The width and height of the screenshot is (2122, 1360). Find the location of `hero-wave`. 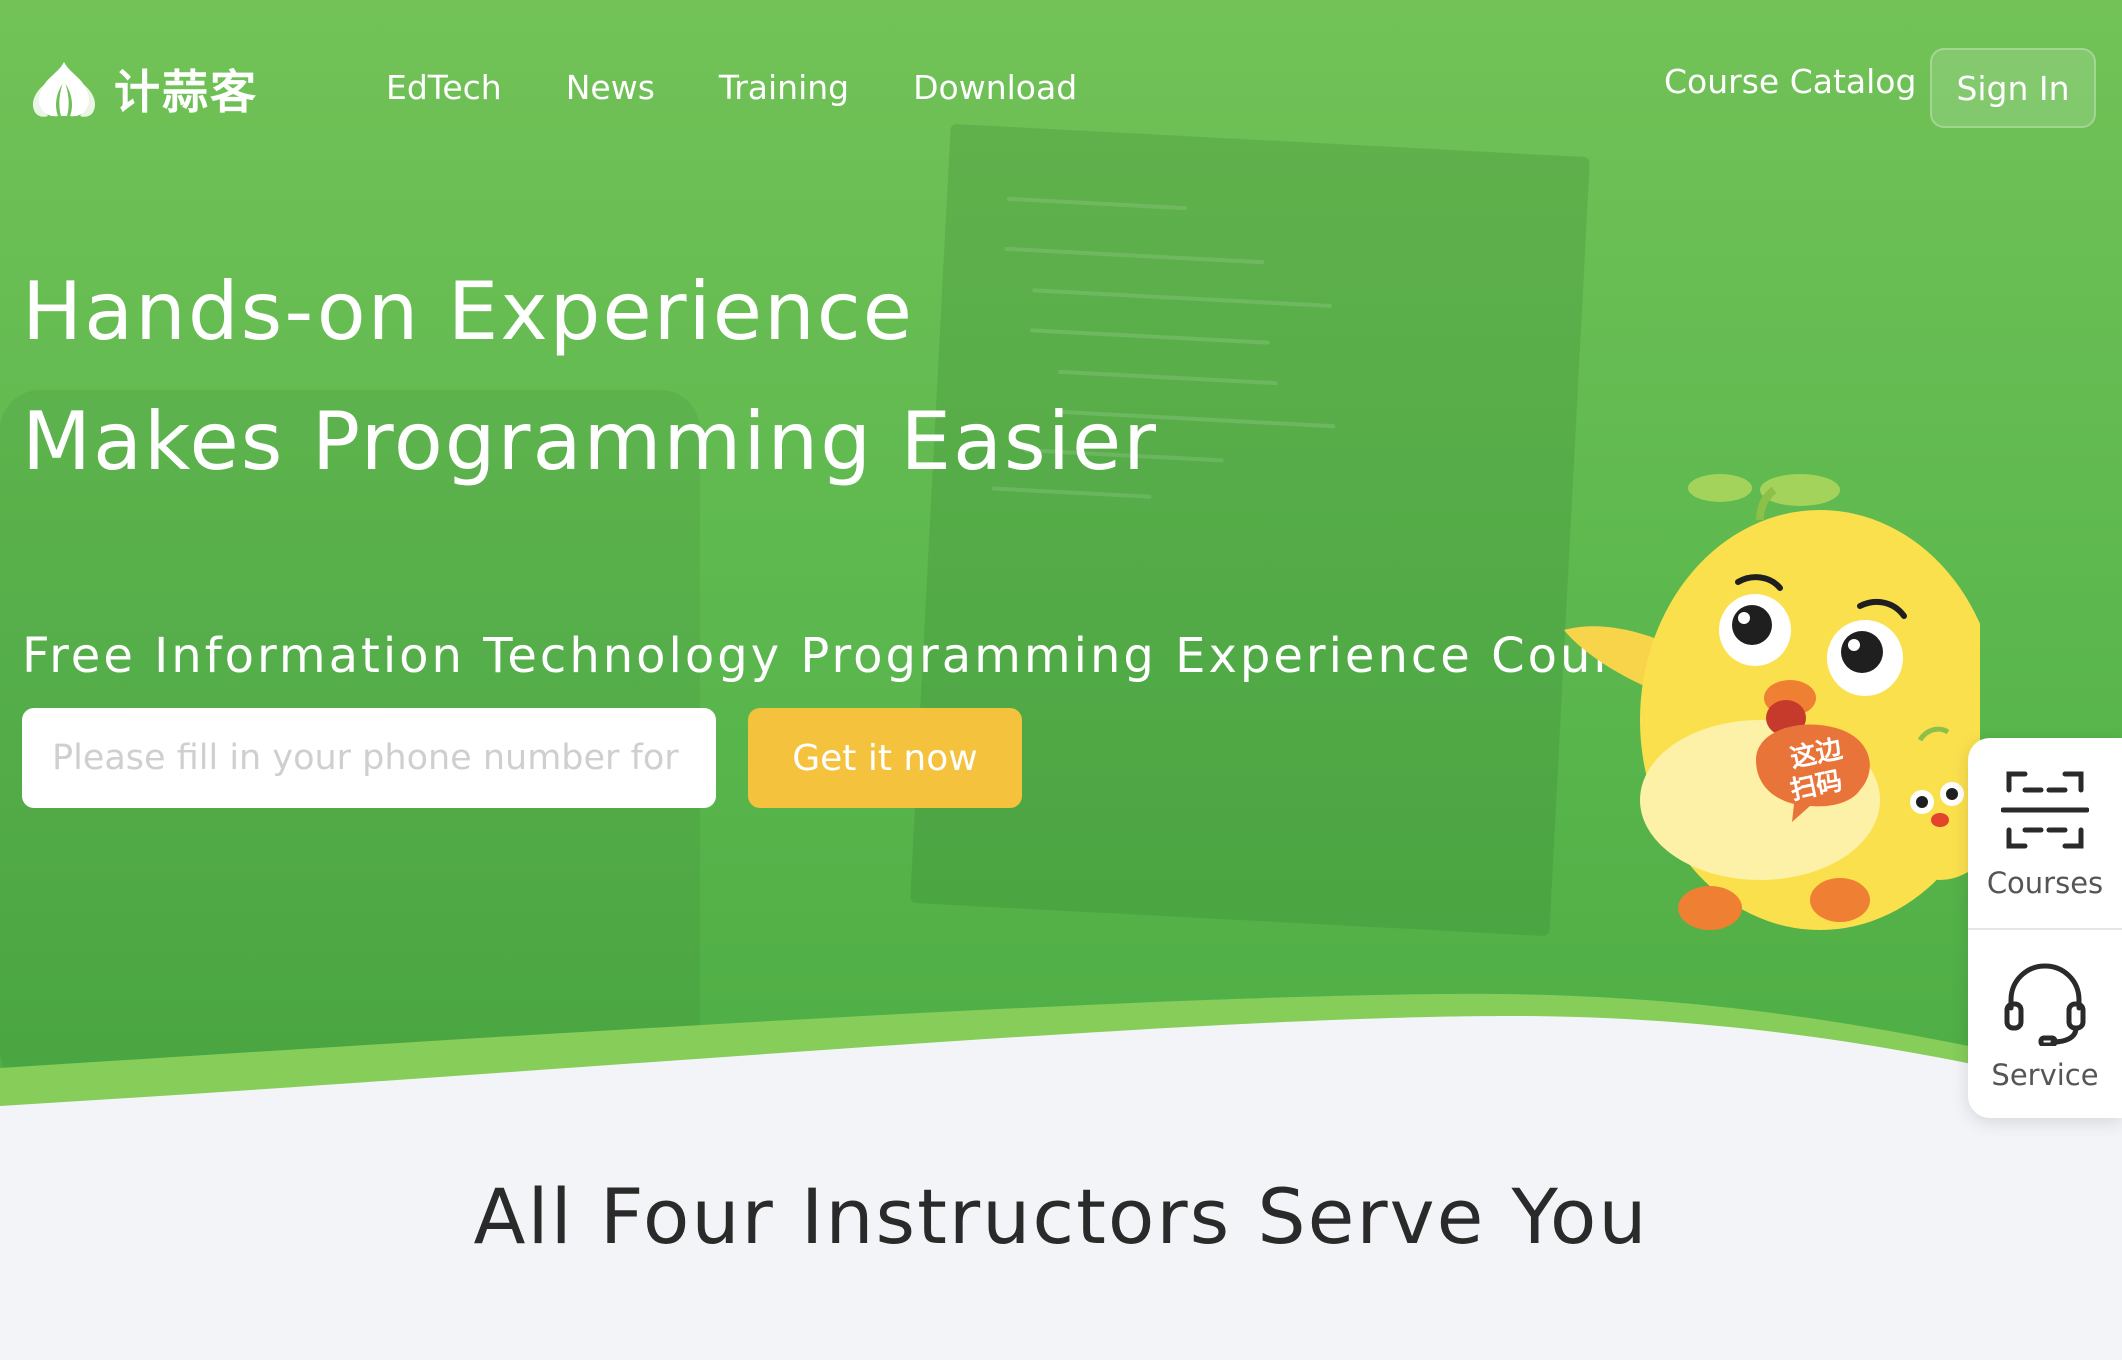

hero-wave is located at coordinates (1061, 1051).